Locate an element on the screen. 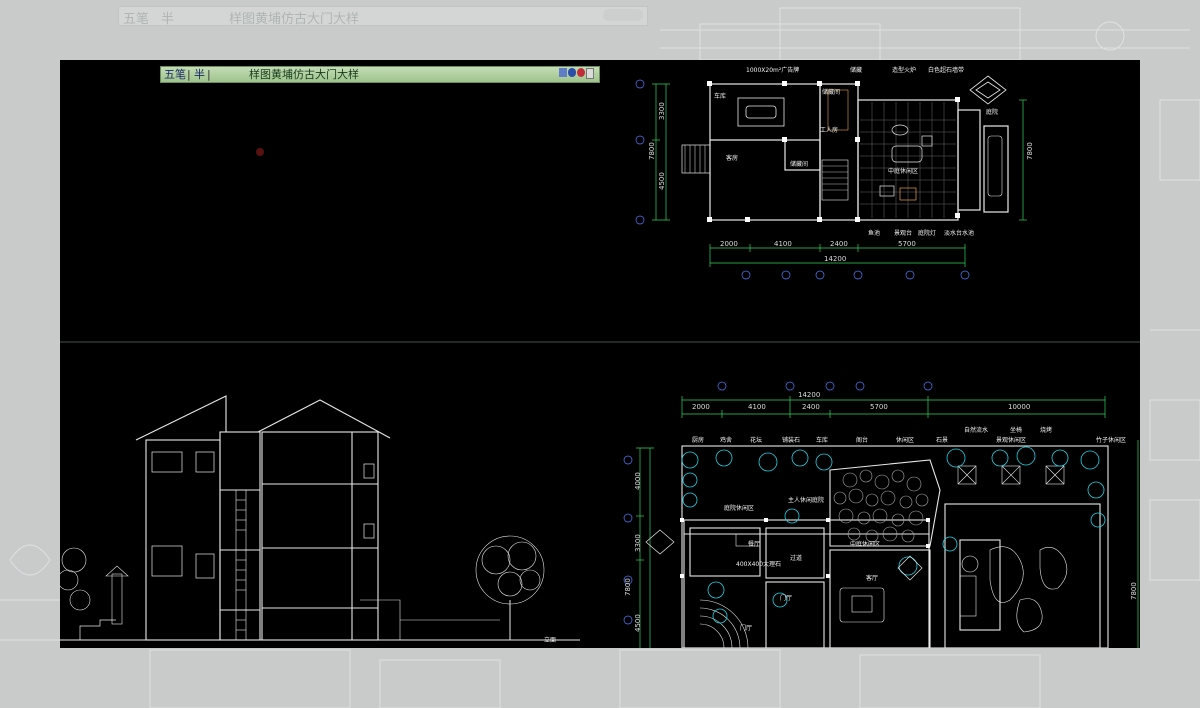  bottom-plan-dimensions is located at coordinates (887, 522).